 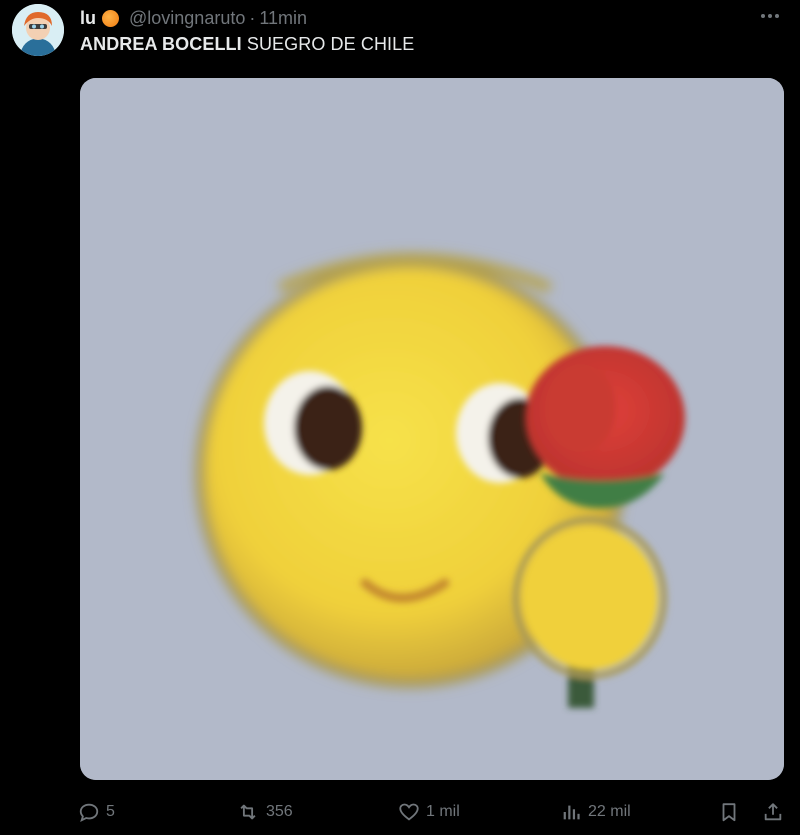 What do you see at coordinates (161, 44) in the screenshot?
I see `tweet-text-bold: ANDREA BOCELLI` at bounding box center [161, 44].